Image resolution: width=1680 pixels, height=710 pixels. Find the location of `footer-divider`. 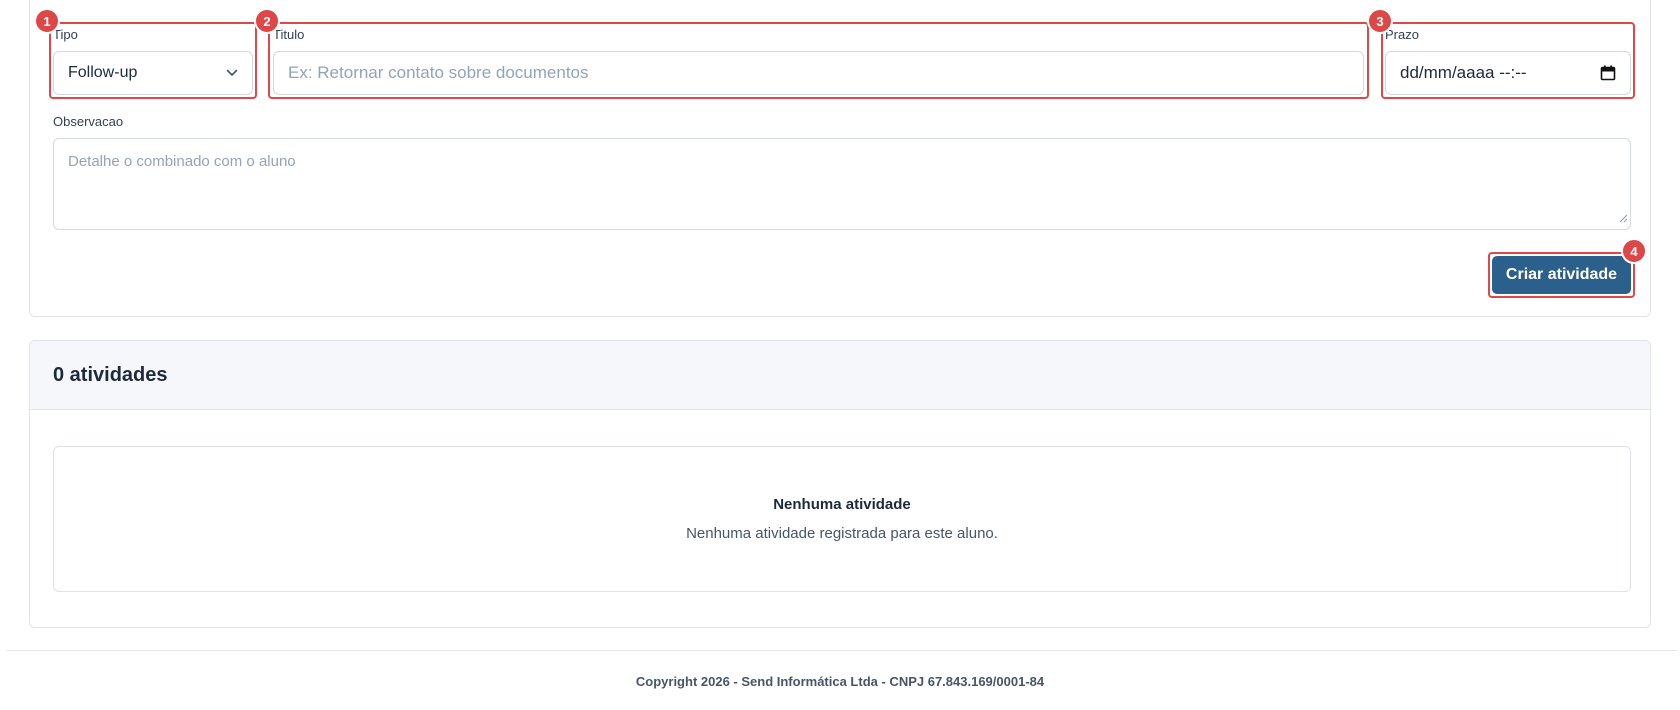

footer-divider is located at coordinates (842, 650).